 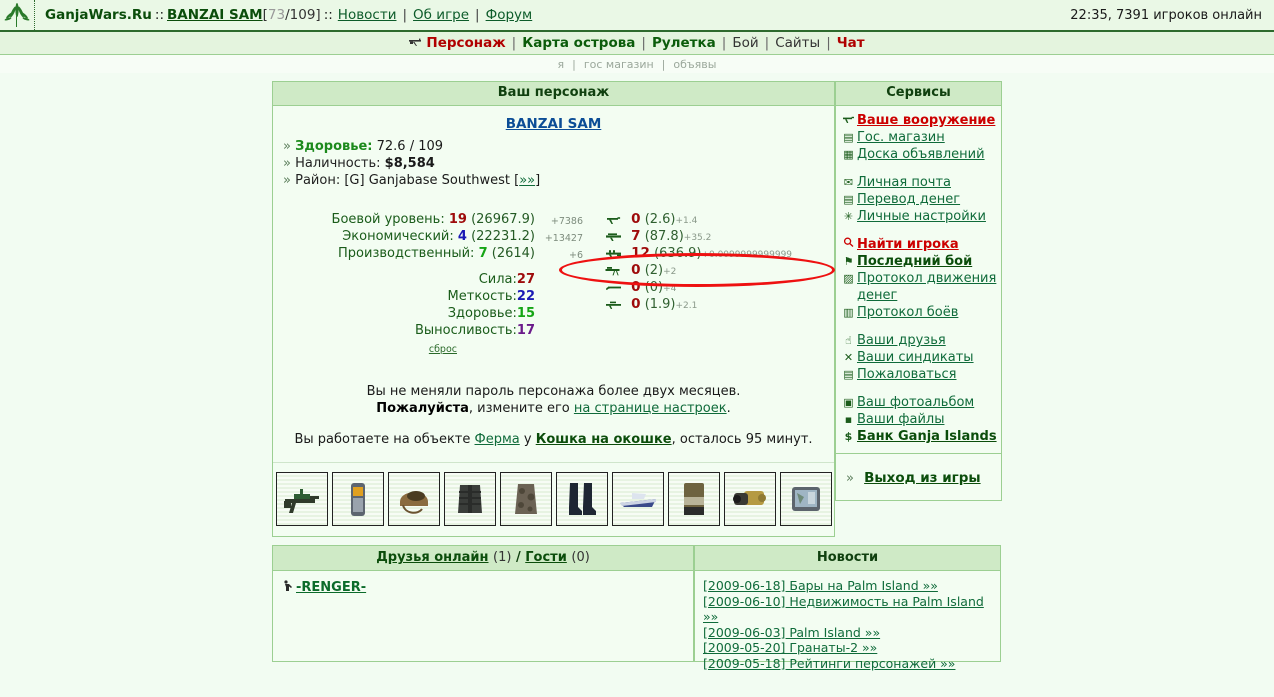 What do you see at coordinates (619, 64) in the screenshot?
I see `submenu-item-gov-shop: гос магазин` at bounding box center [619, 64].